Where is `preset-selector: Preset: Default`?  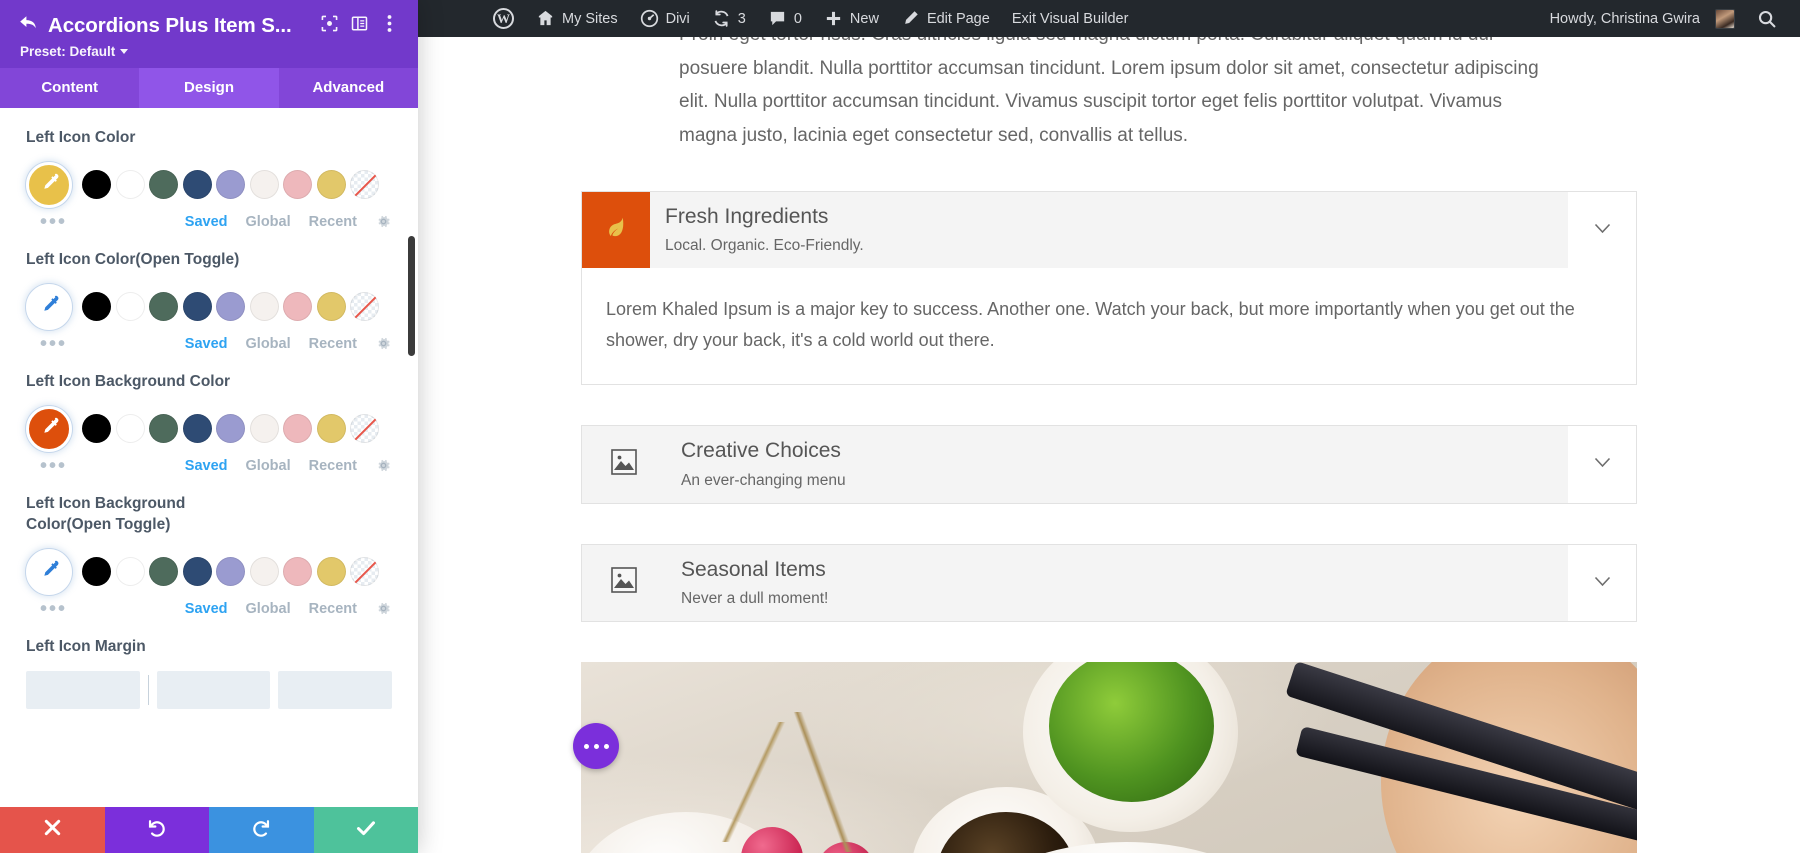
preset-selector: Preset: Default is located at coordinates (209, 51).